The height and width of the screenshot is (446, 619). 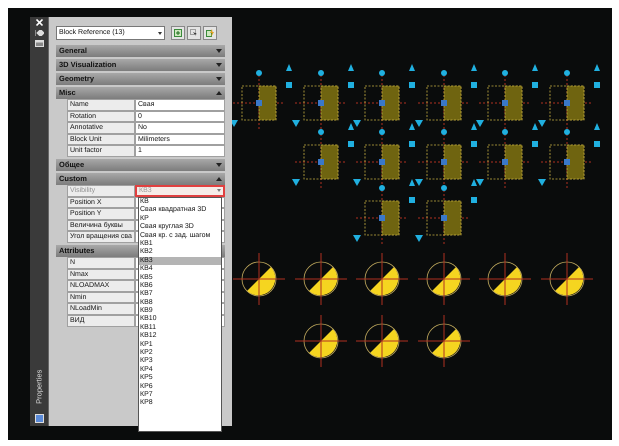 I want to click on lightning-icon, so click(x=210, y=33).